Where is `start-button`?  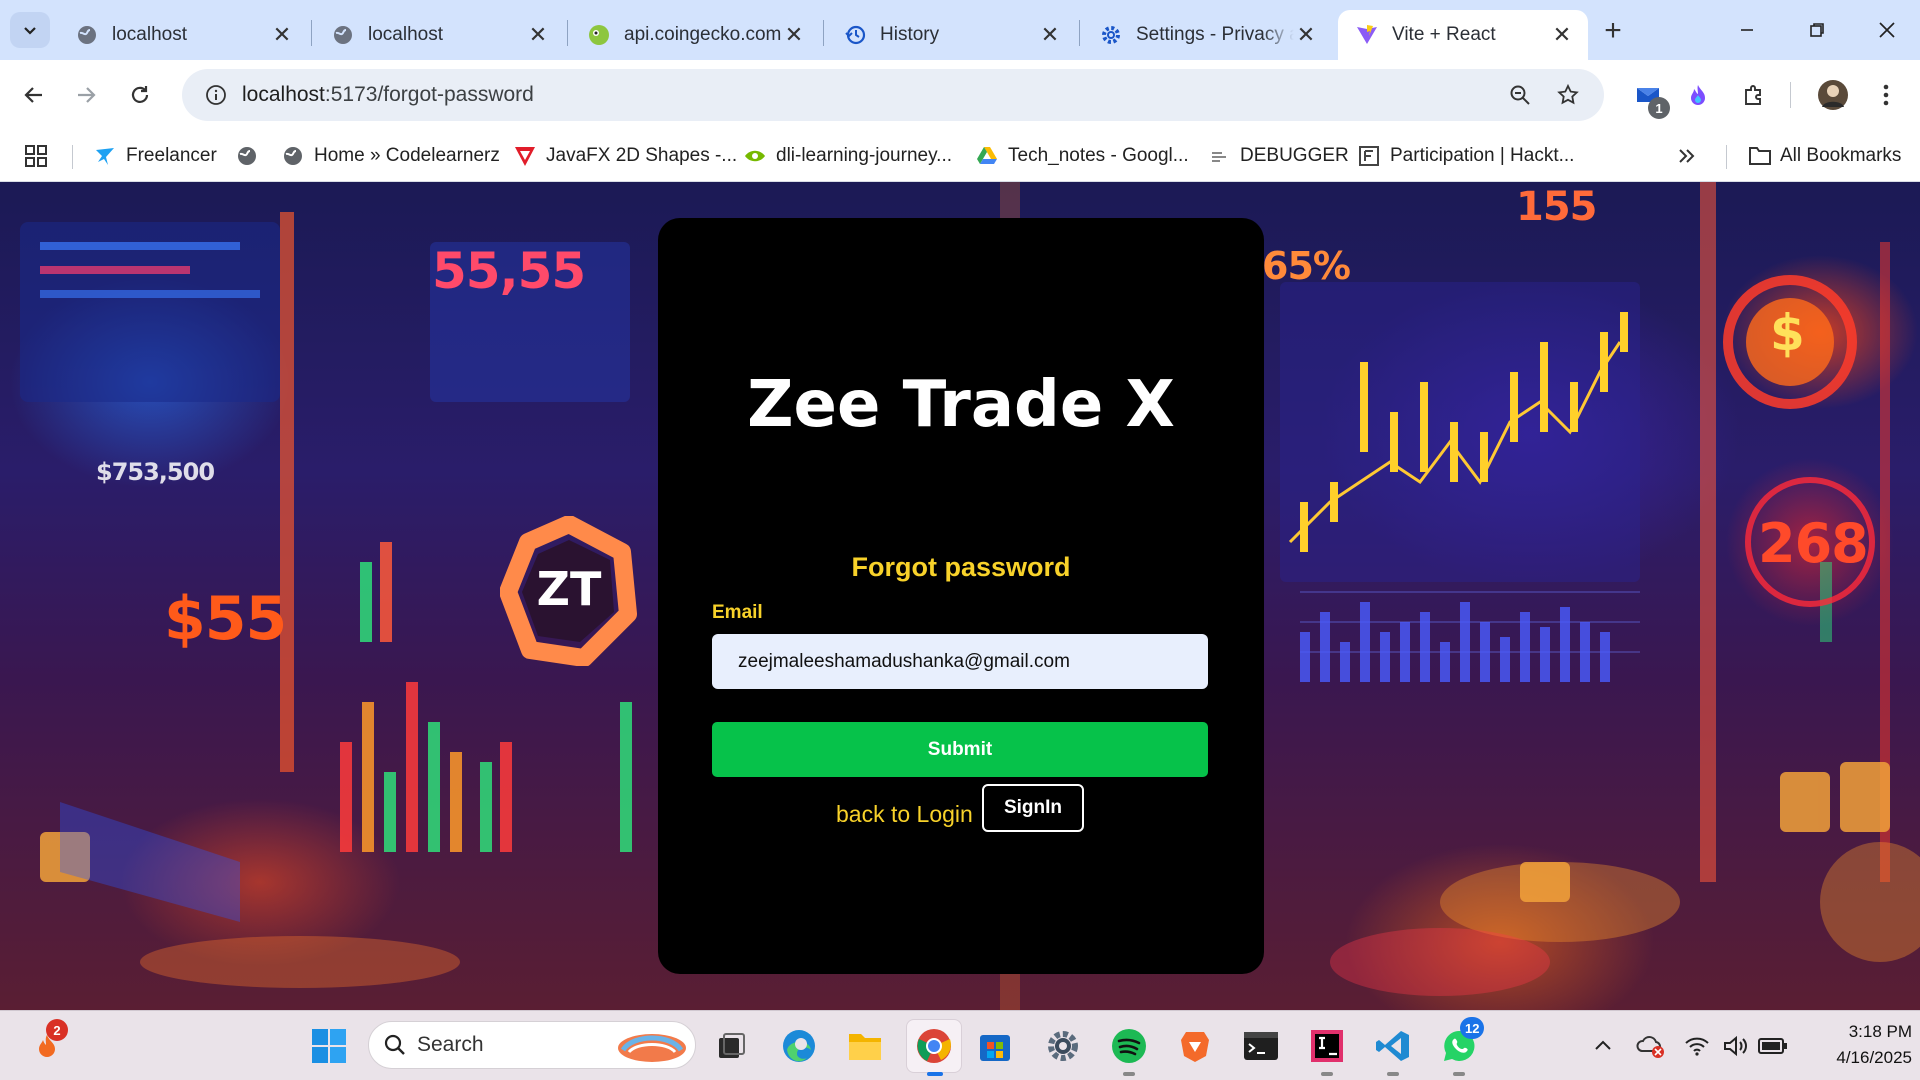 start-button is located at coordinates (329, 1046).